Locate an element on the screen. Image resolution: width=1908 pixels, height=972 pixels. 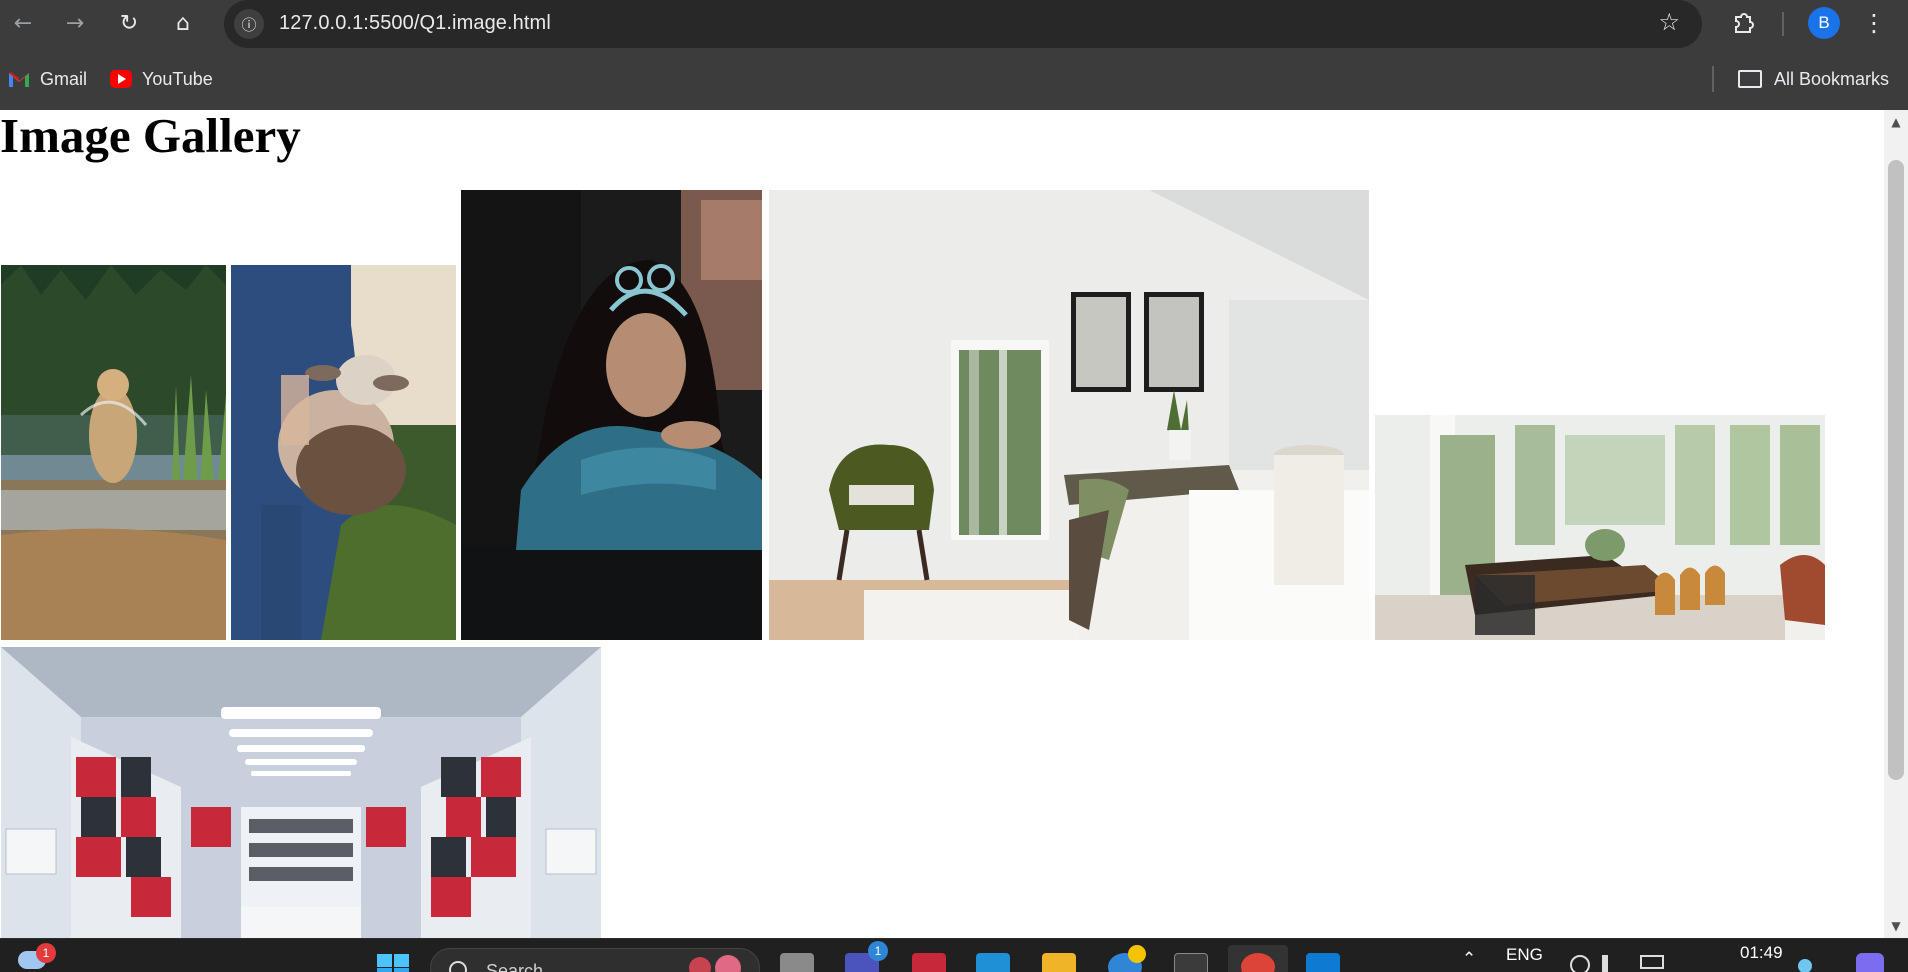
woman-denim-jacket-image is located at coordinates (611, 415).